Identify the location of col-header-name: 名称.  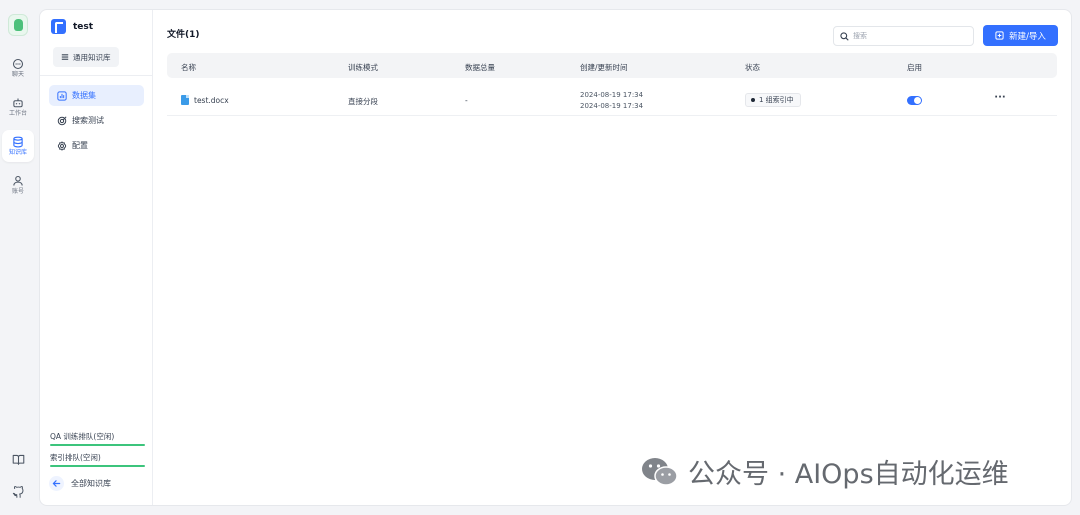
(188, 67).